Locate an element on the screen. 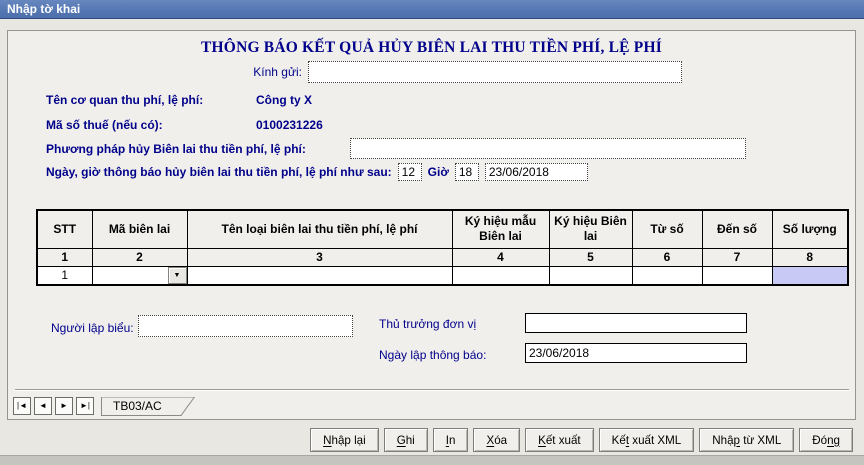 The height and width of the screenshot is (465, 864). first-record-button: |◄ is located at coordinates (22, 406).